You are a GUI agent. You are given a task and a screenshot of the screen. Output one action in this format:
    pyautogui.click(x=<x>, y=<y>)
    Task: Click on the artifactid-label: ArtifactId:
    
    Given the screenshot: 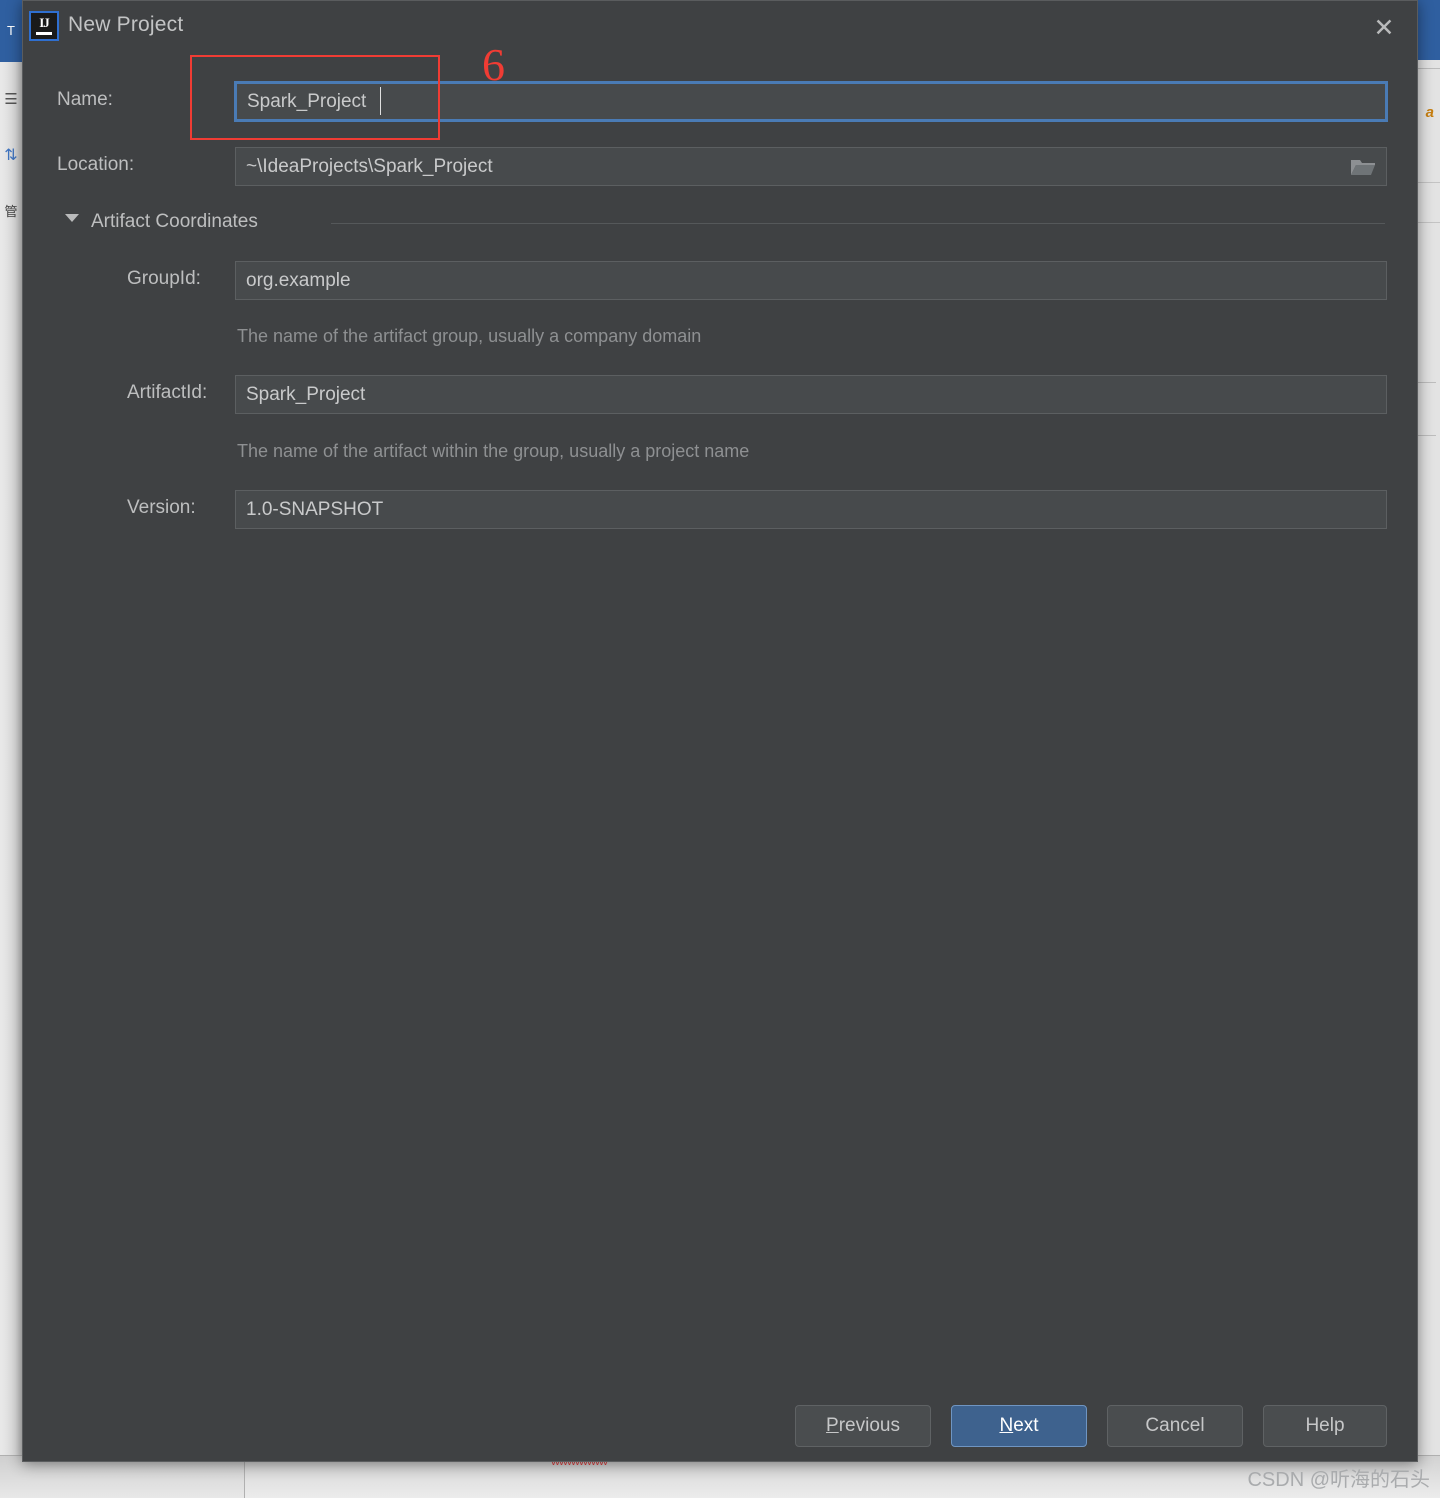 What is the action you would take?
    pyautogui.click(x=167, y=392)
    